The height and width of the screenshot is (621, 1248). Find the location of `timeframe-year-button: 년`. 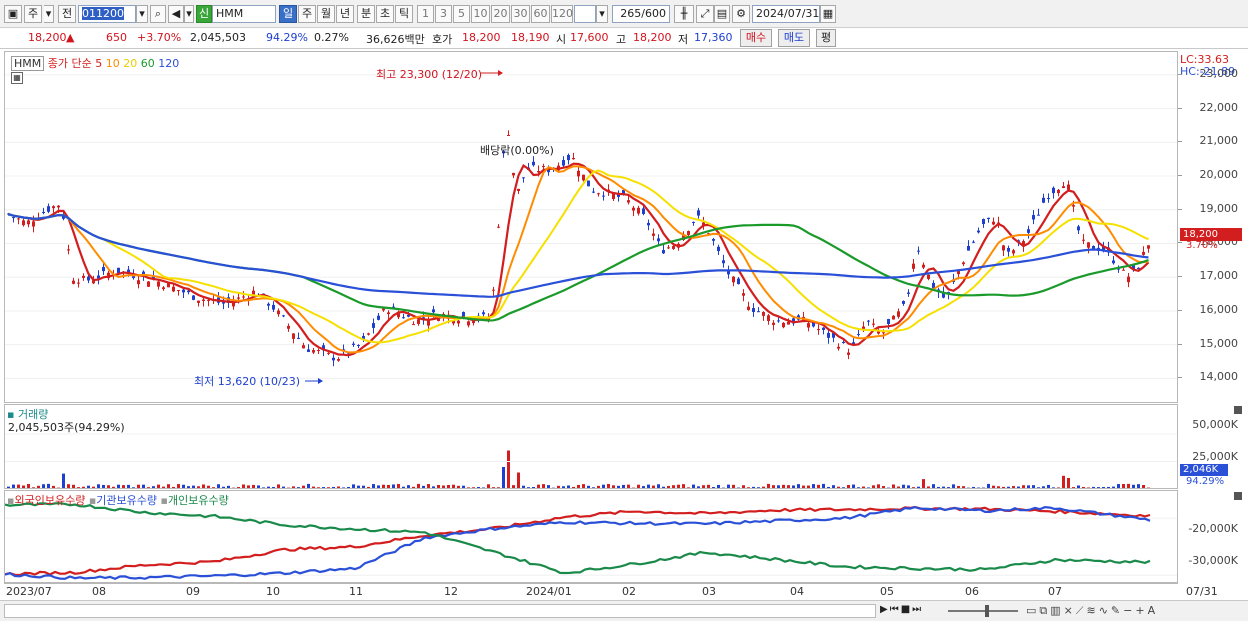

timeframe-year-button: 년 is located at coordinates (345, 14).